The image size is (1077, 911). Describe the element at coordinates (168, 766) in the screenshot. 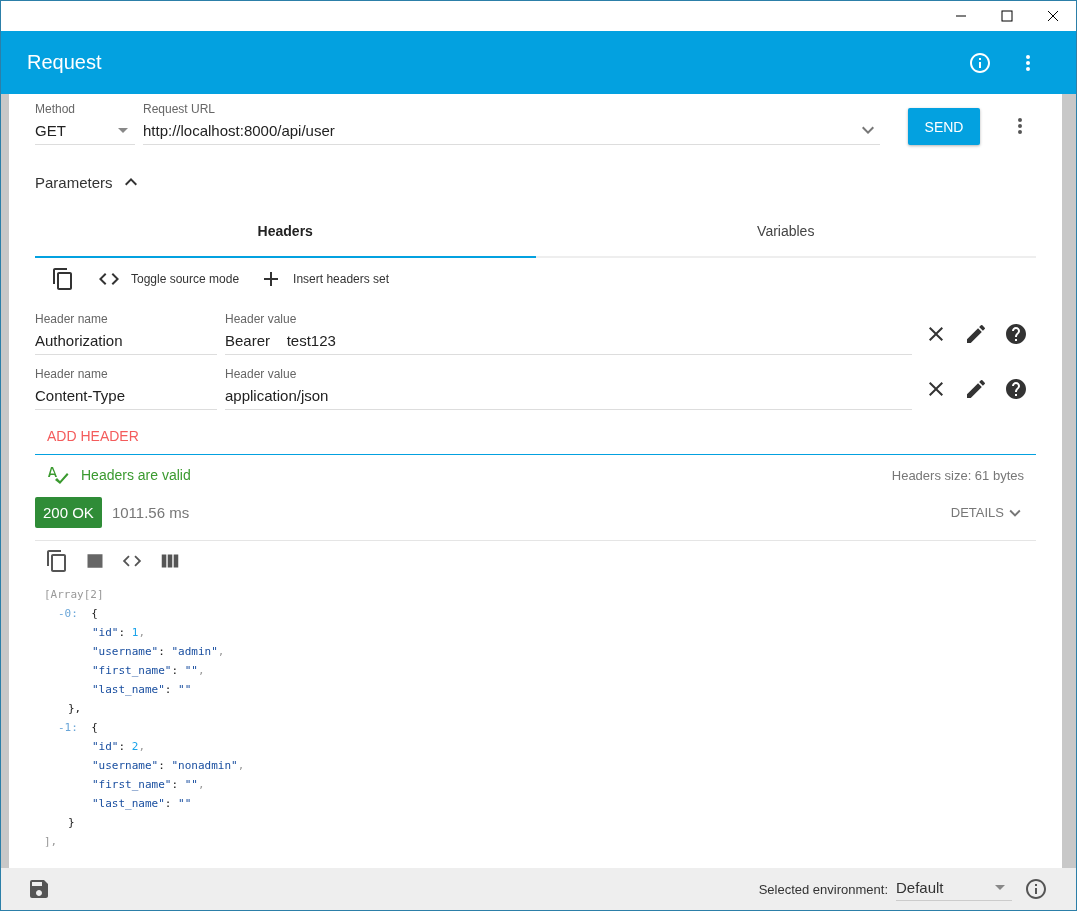

I see `json-line: "username": "nonadmin",` at that location.